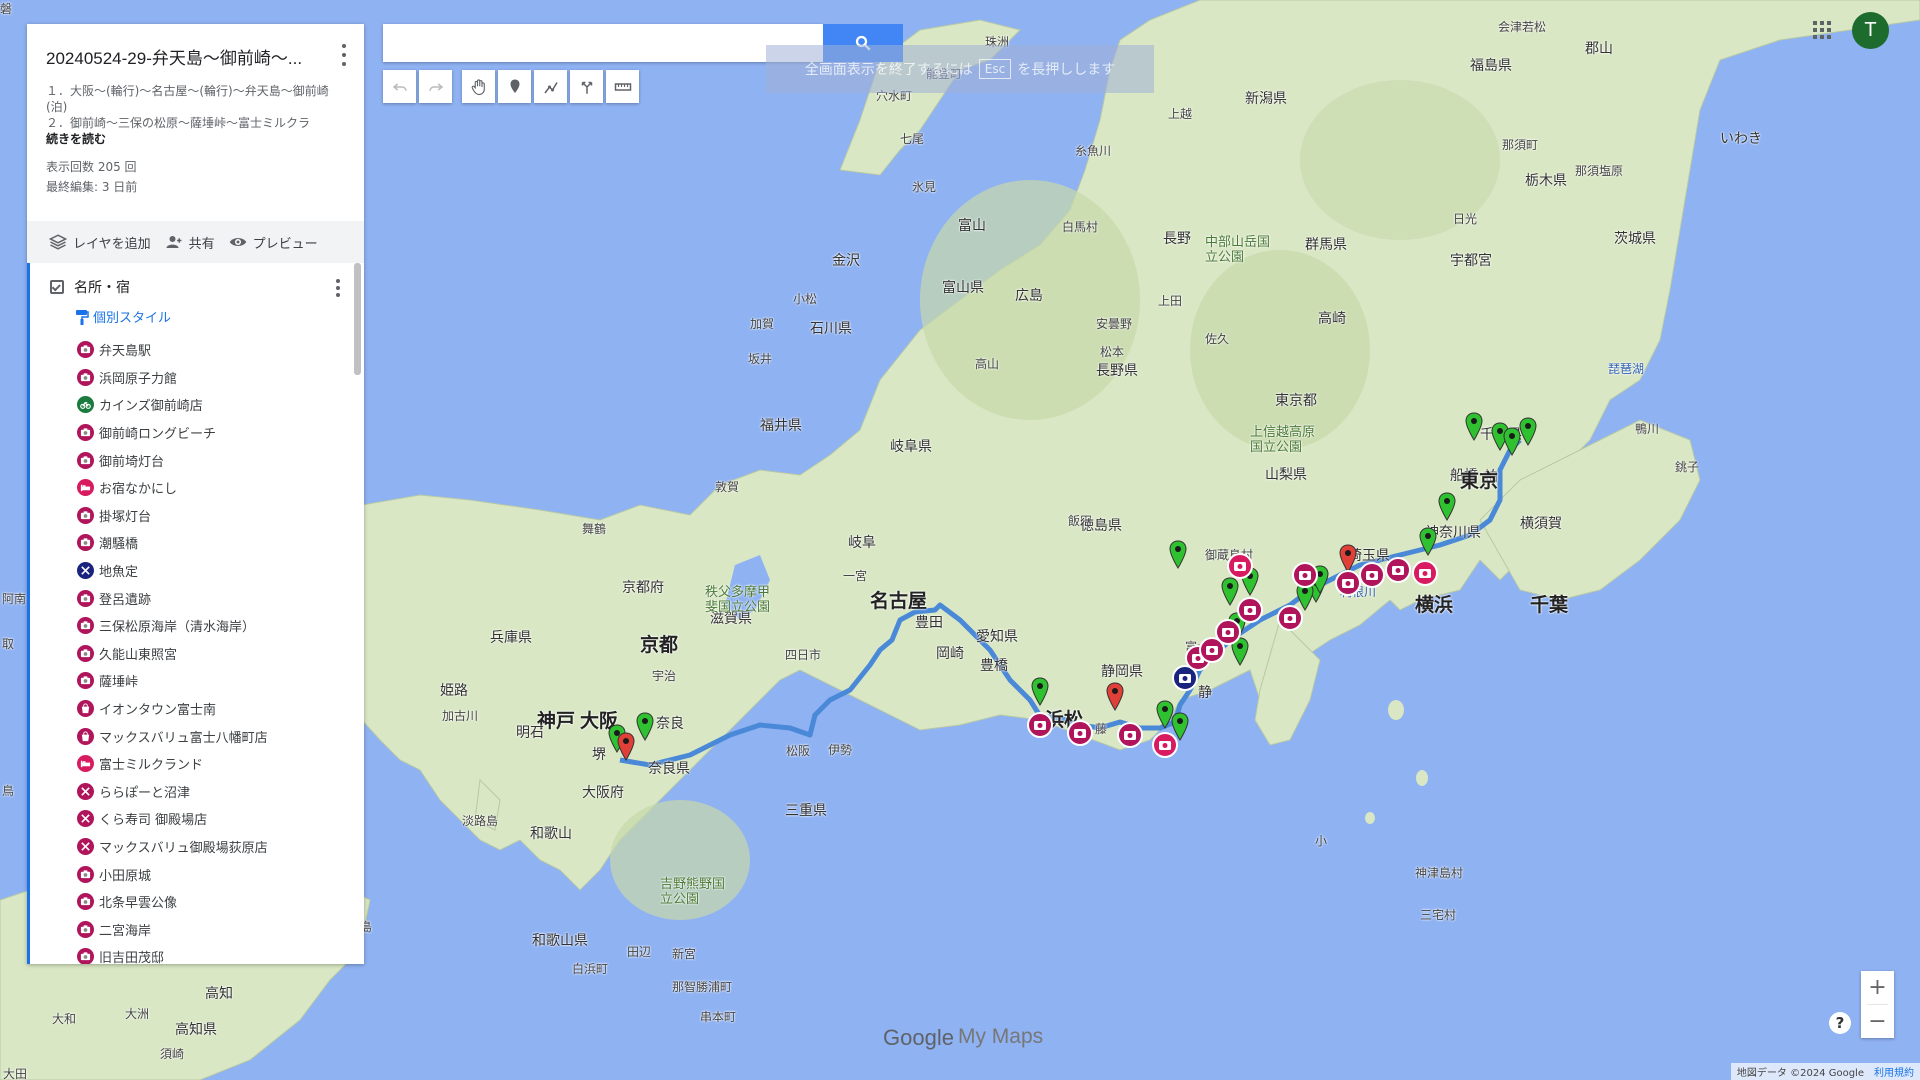 The width and height of the screenshot is (1920, 1080). What do you see at coordinates (197, 626) in the screenshot?
I see `place-item: 三保松原海岸（清水海岸）` at bounding box center [197, 626].